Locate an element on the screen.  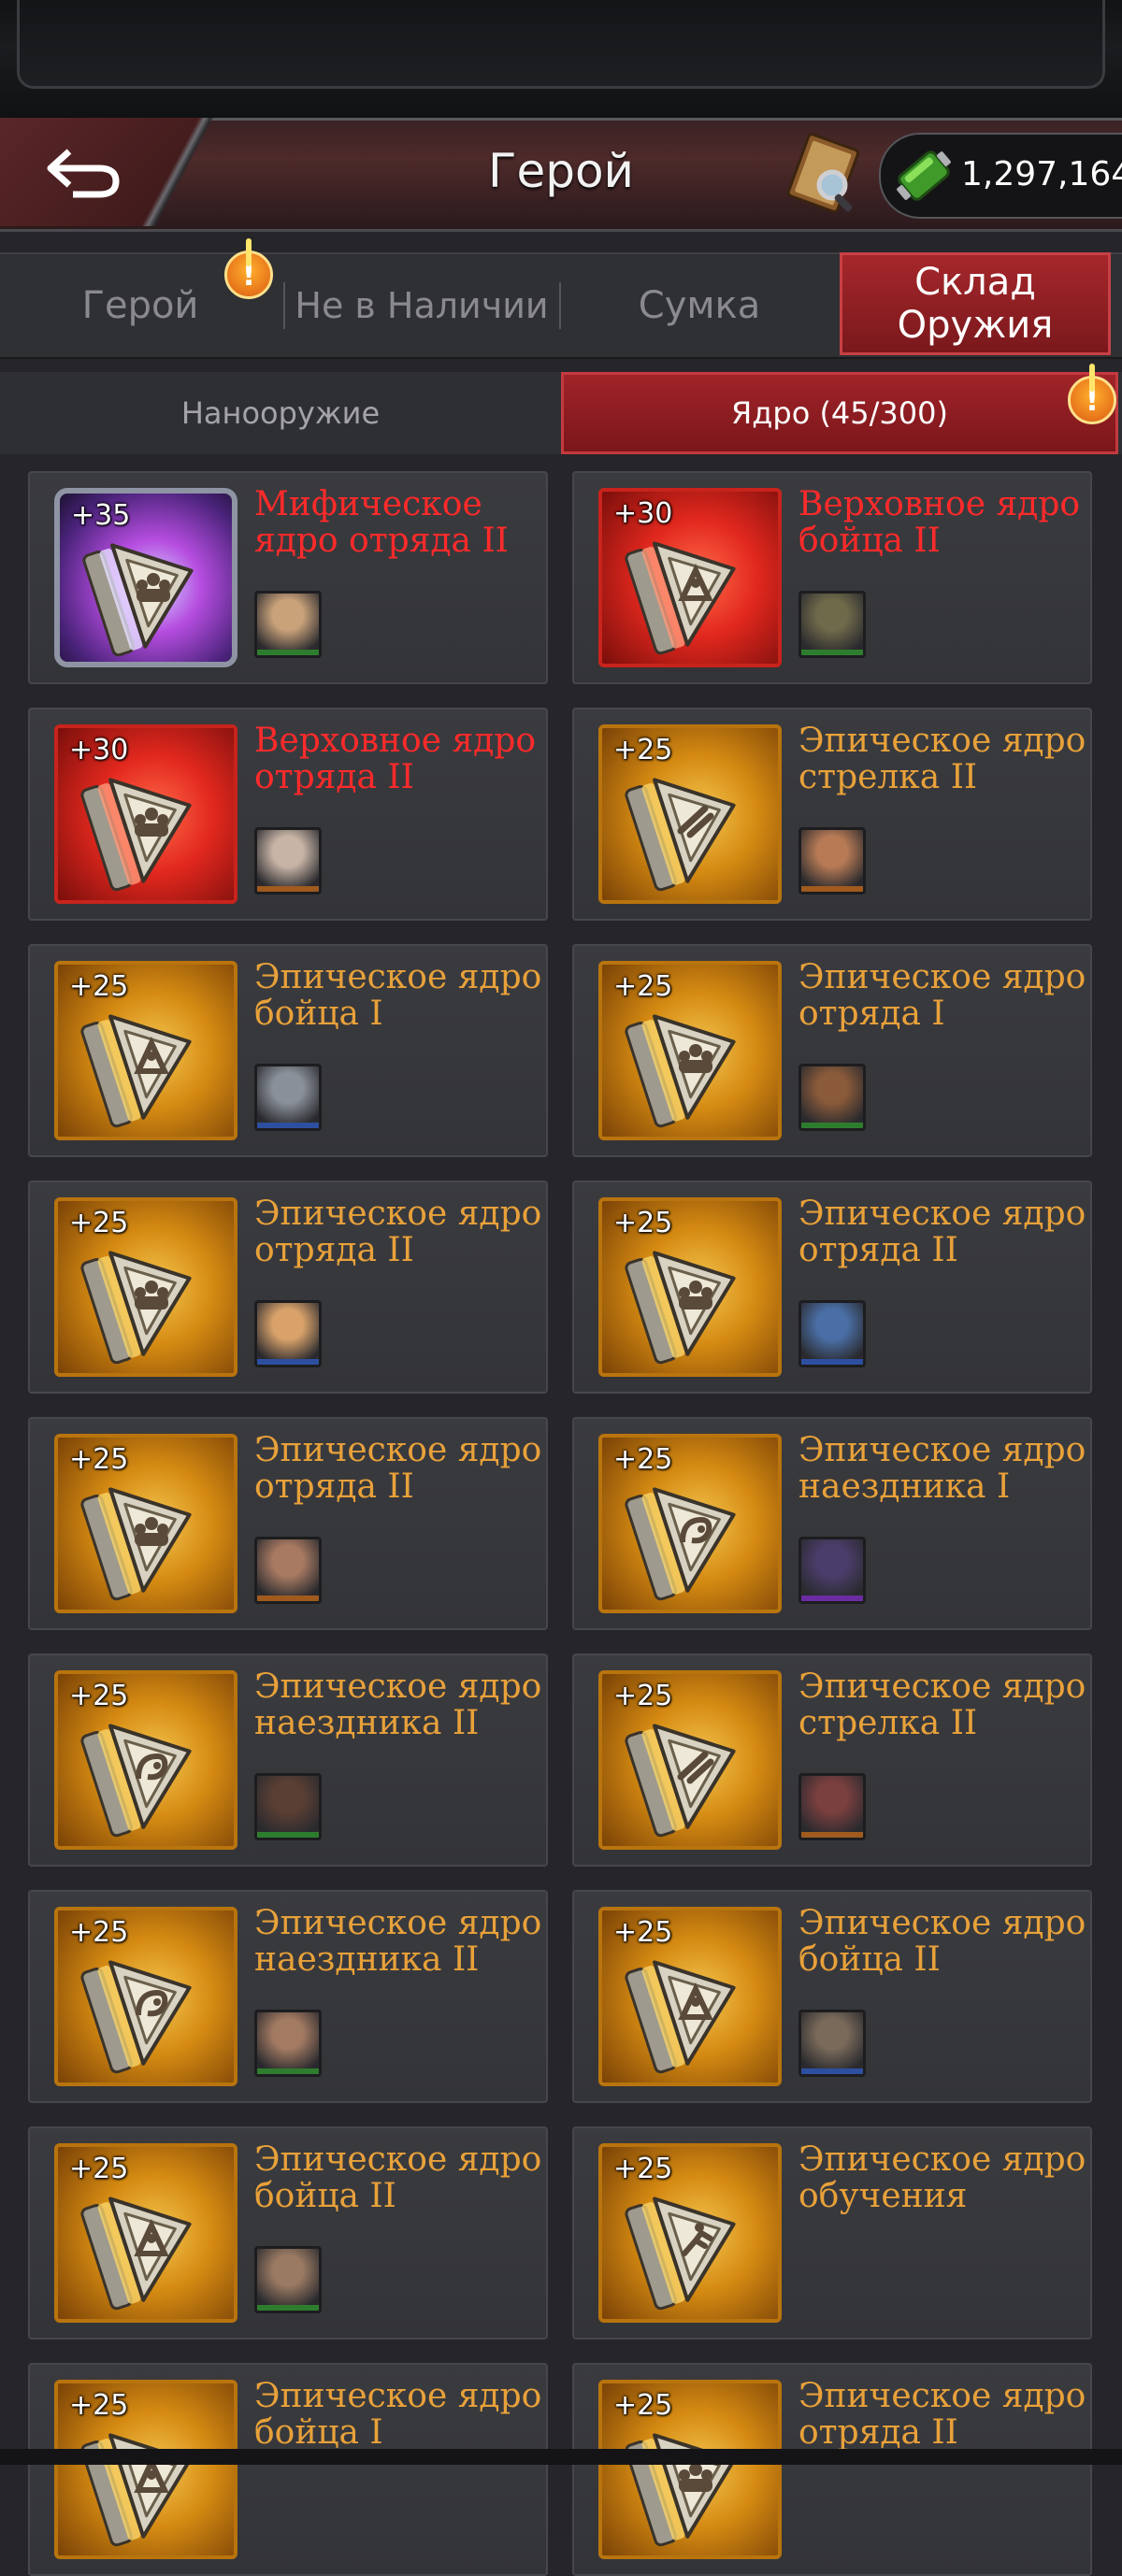
core-item-card: +30 Верховное ядро отряда II is located at coordinates (288, 814).